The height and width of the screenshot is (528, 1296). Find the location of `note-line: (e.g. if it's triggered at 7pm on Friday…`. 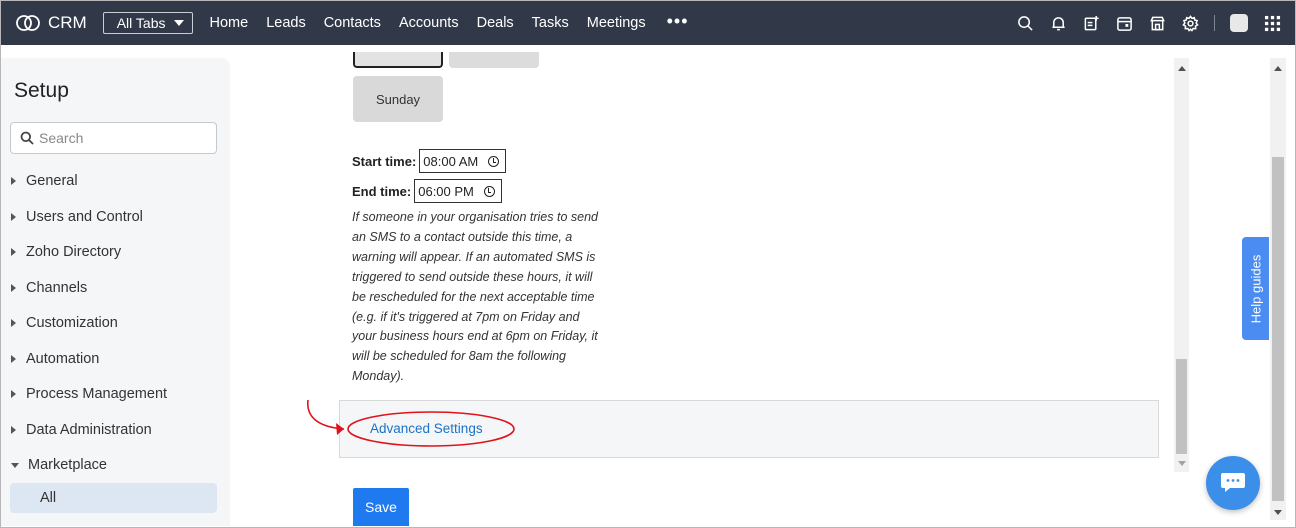

note-line: (e.g. if it's triggered at 7pm on Friday… is located at coordinates (466, 316).